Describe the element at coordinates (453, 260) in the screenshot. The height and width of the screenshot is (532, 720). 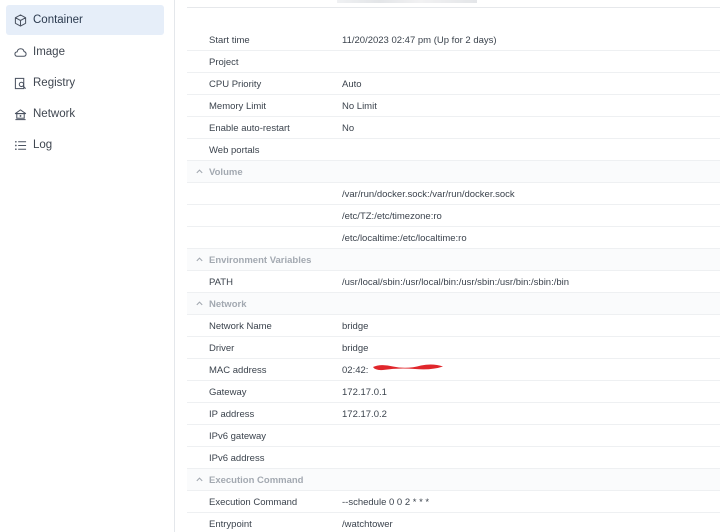
I see `section-header-environment: Environment Variables` at that location.